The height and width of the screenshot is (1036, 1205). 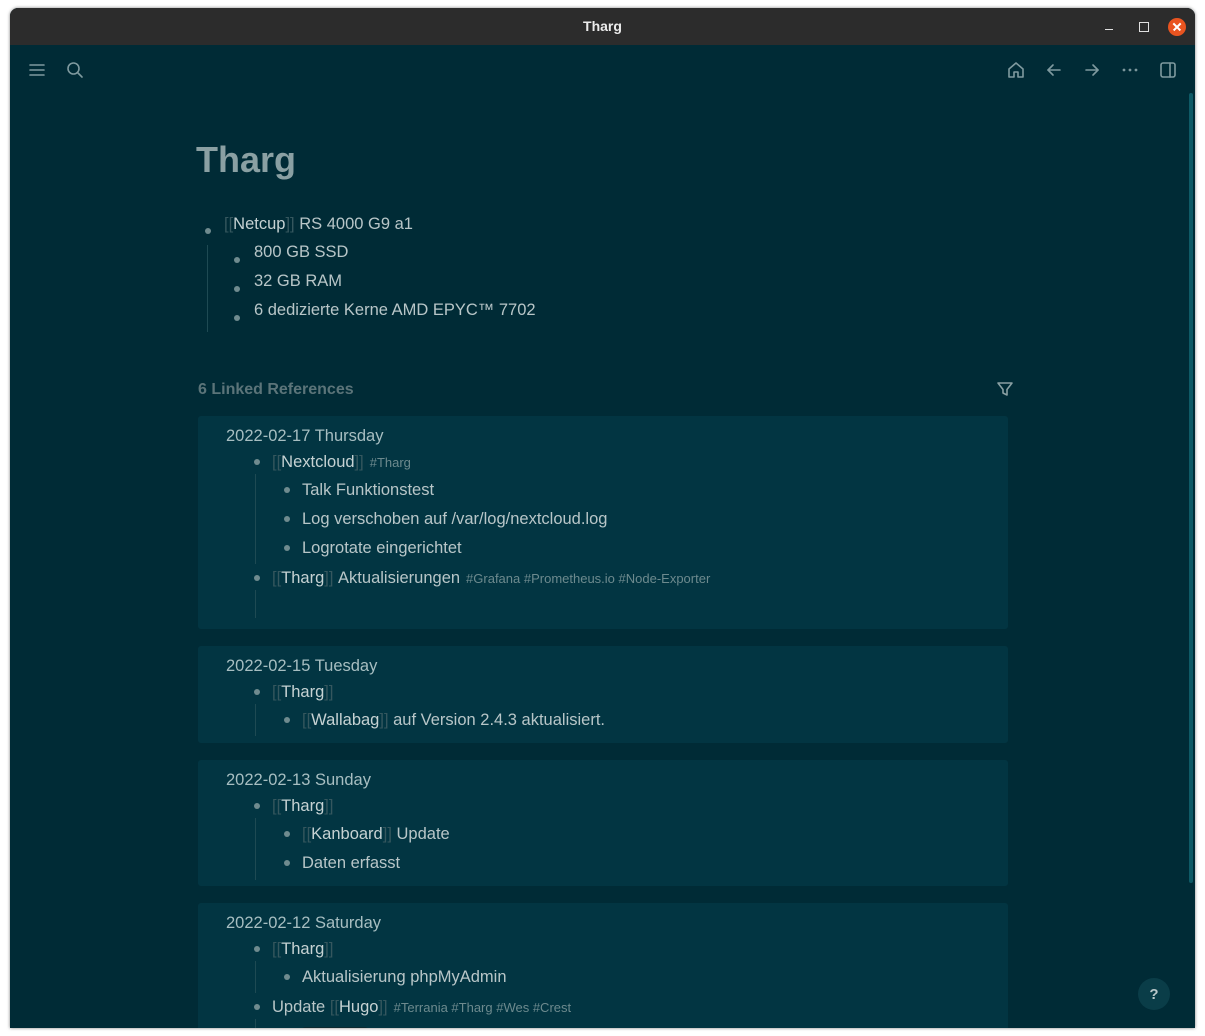 I want to click on block-ssd: 800 GB SSD, so click(x=301, y=252).